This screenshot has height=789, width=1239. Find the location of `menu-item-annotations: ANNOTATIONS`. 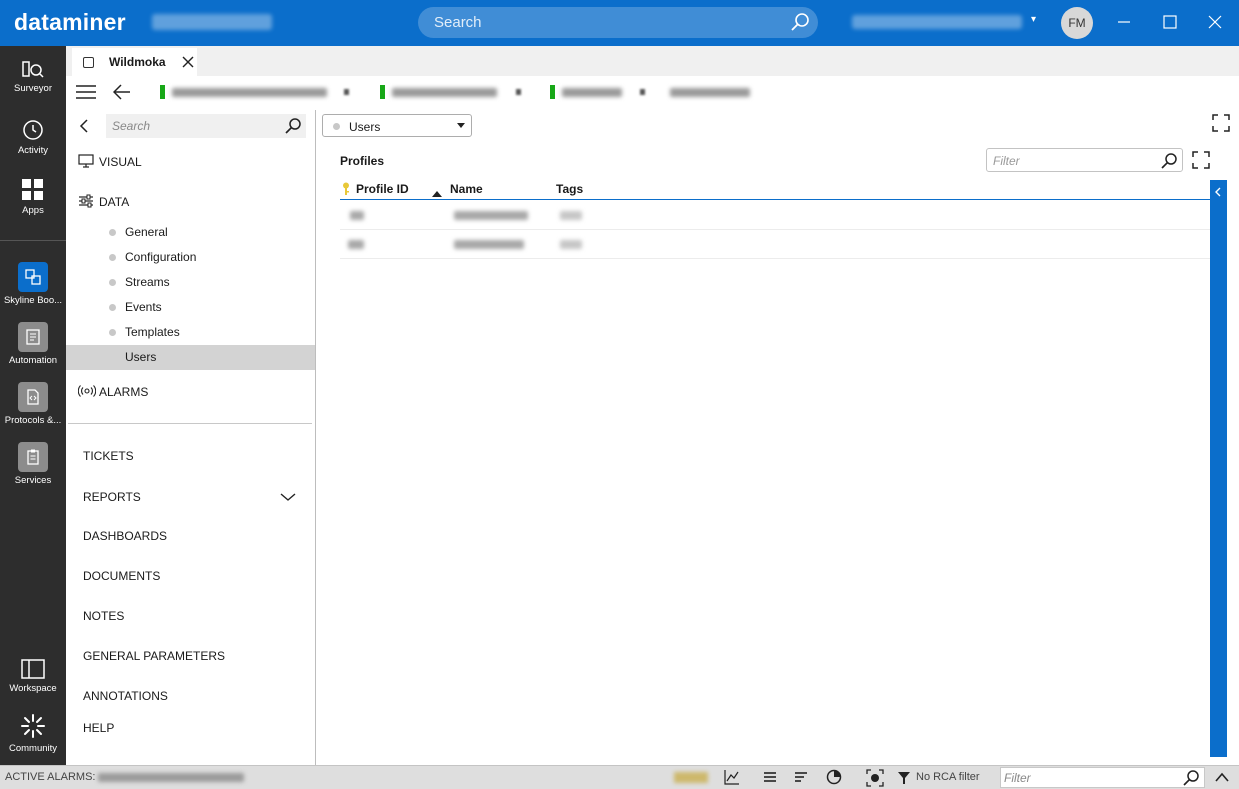

menu-item-annotations: ANNOTATIONS is located at coordinates (125, 696).